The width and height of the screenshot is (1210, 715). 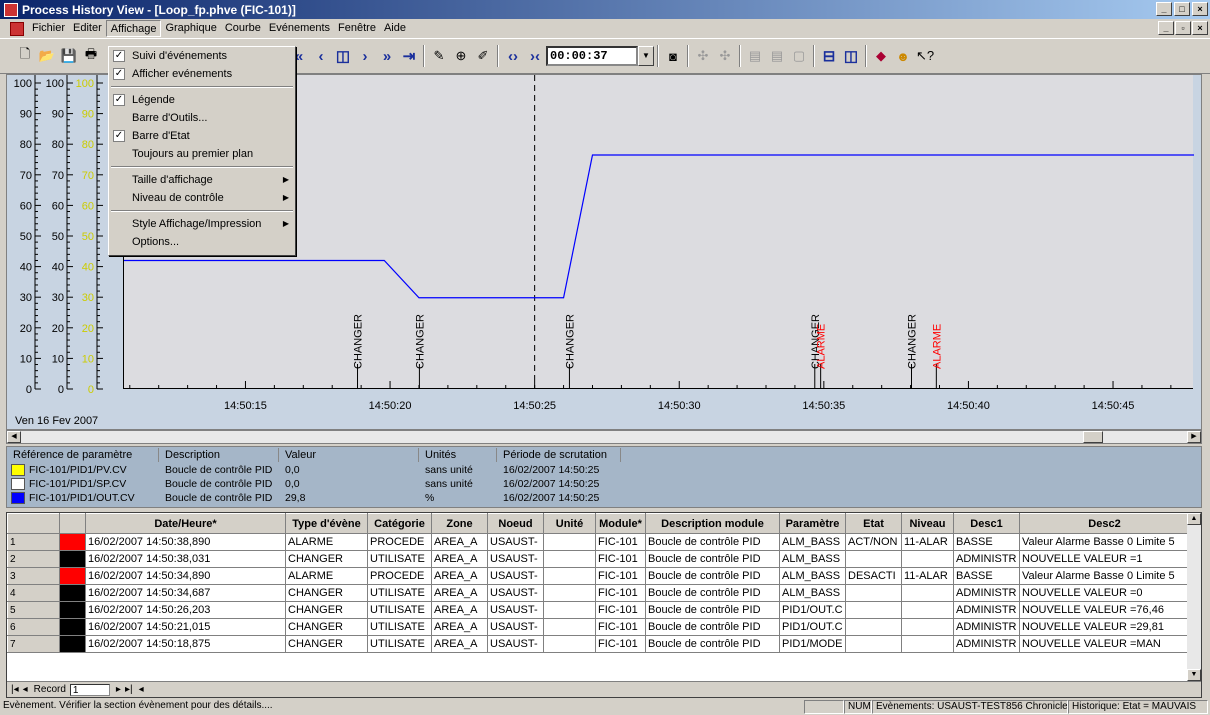 I want to click on scroll-right-icon: ▶, so click(x=1194, y=437).